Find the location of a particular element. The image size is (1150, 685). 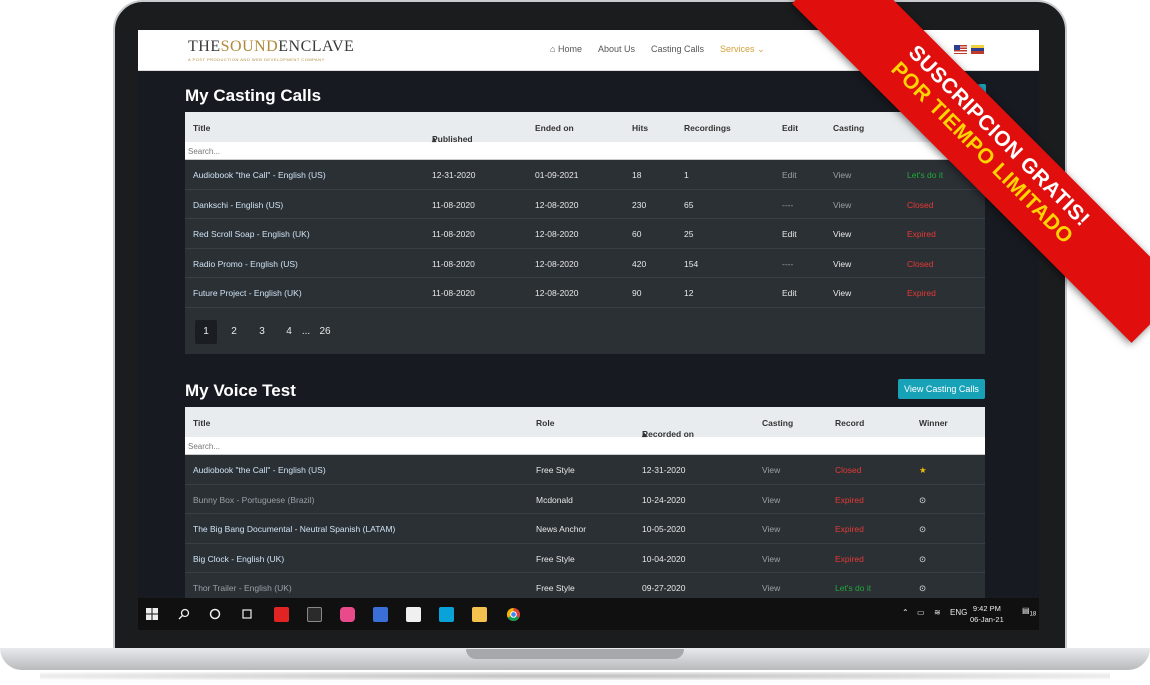

taskbar: ⌃ ▭ ≋ ENG 9:42 PM 06-Jan-21 ▤18 is located at coordinates (588, 614).